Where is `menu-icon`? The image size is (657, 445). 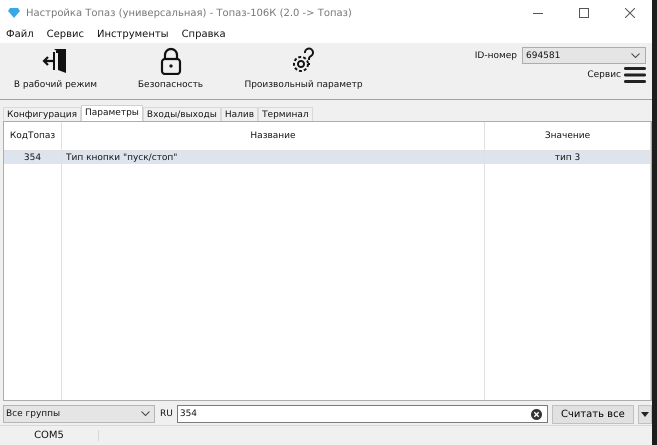
menu-icon is located at coordinates (635, 75).